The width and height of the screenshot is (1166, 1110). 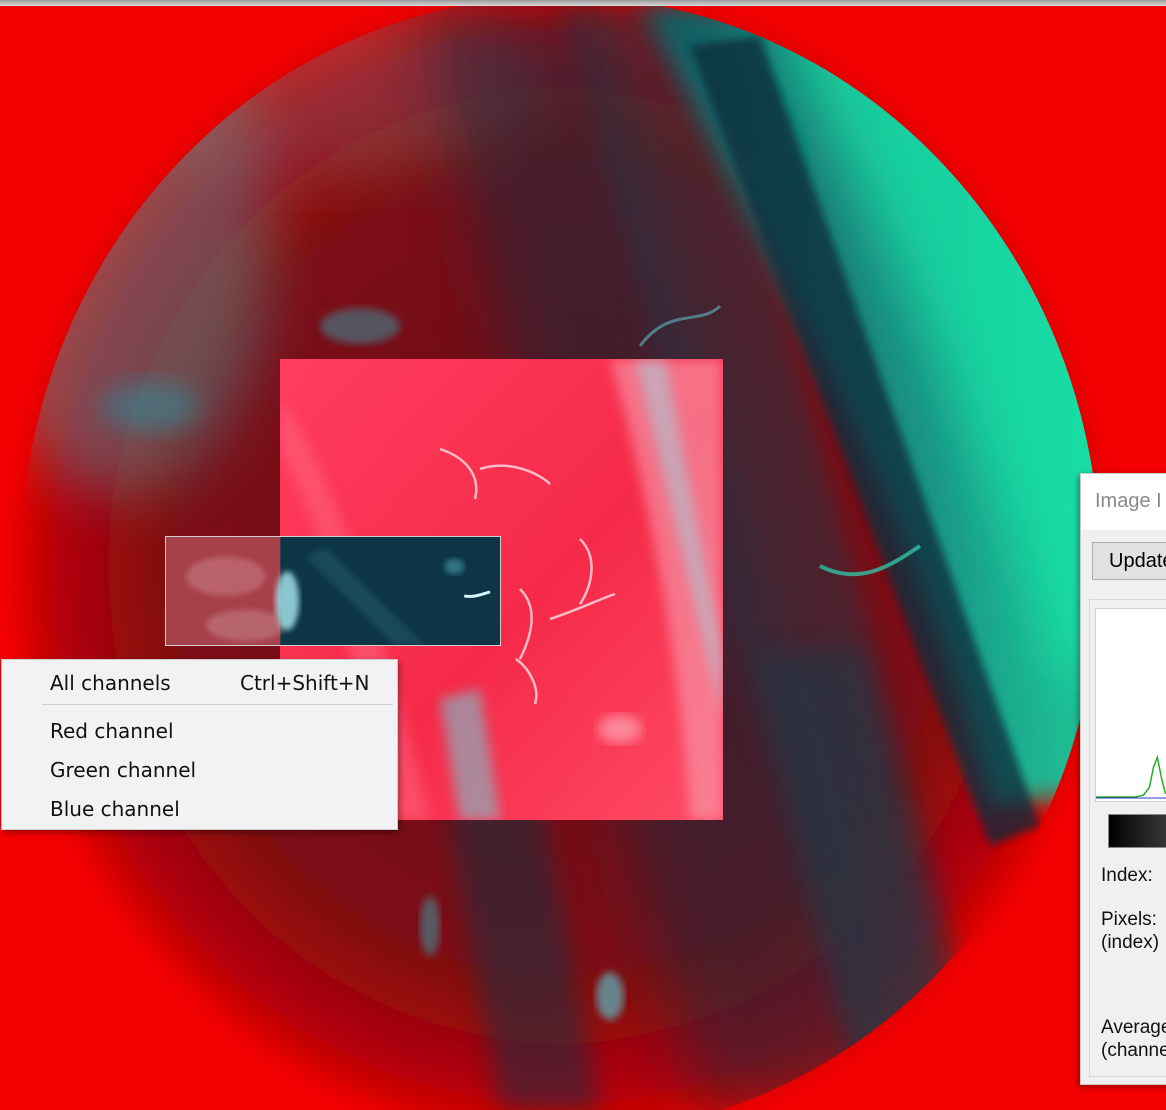 I want to click on menu-separator, so click(x=217, y=704).